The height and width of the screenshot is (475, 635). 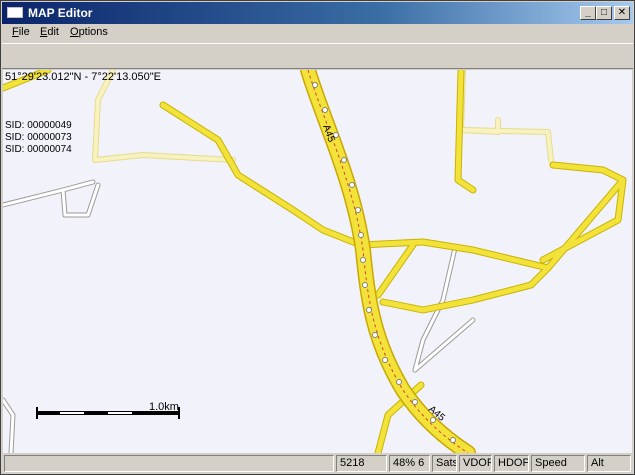 What do you see at coordinates (164, 116) in the screenshot?
I see `road-minor-north` at bounding box center [164, 116].